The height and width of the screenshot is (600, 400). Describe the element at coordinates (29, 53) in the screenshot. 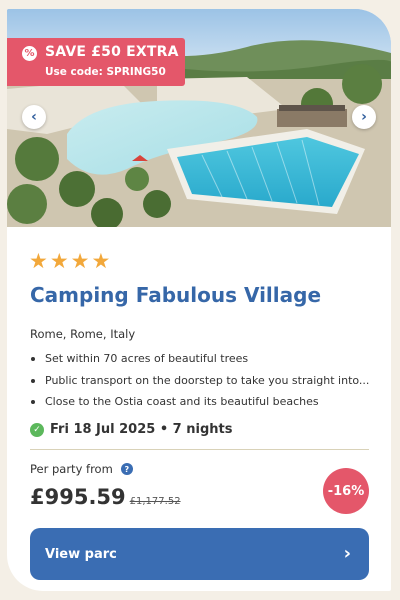

I see `percent-icon: %` at that location.